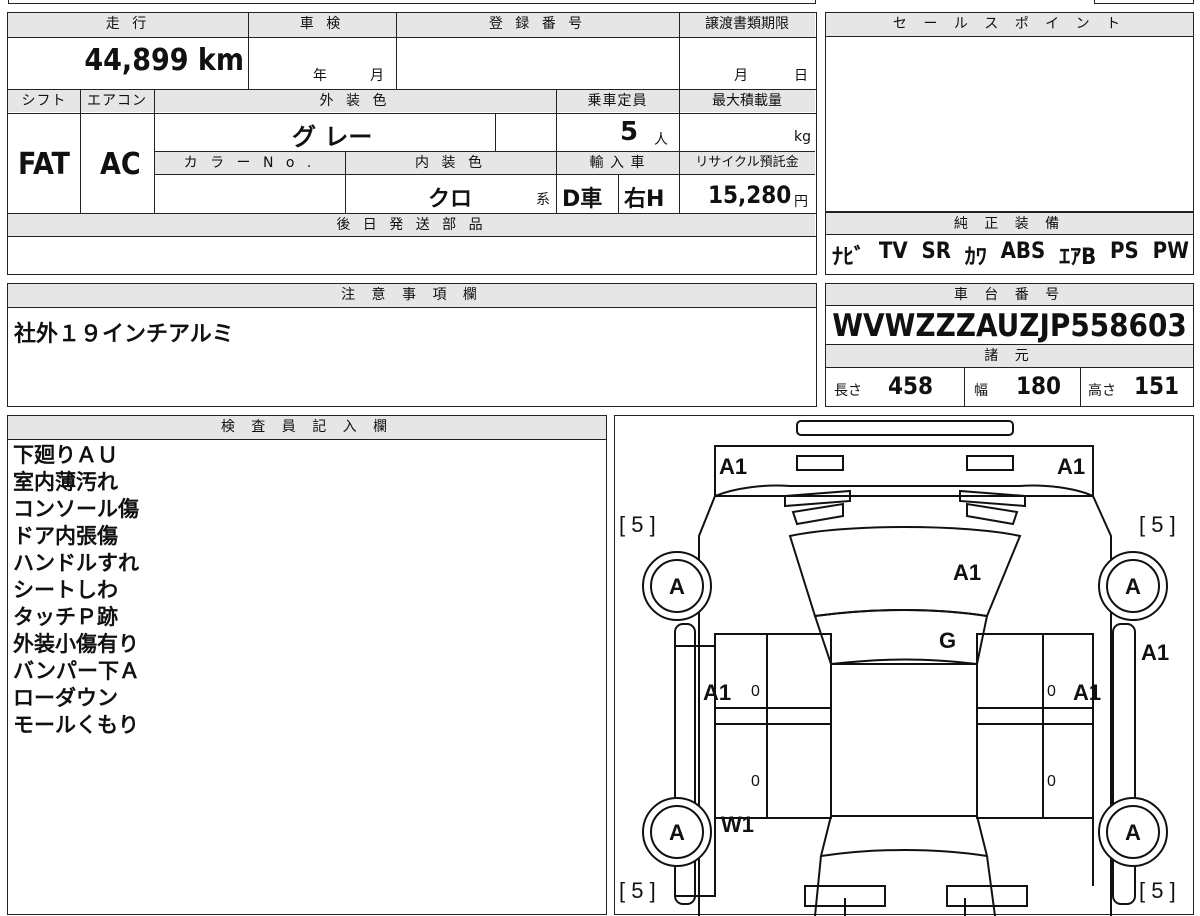  Describe the element at coordinates (733, 466) in the screenshot. I see `mark-front-left: A1` at that location.